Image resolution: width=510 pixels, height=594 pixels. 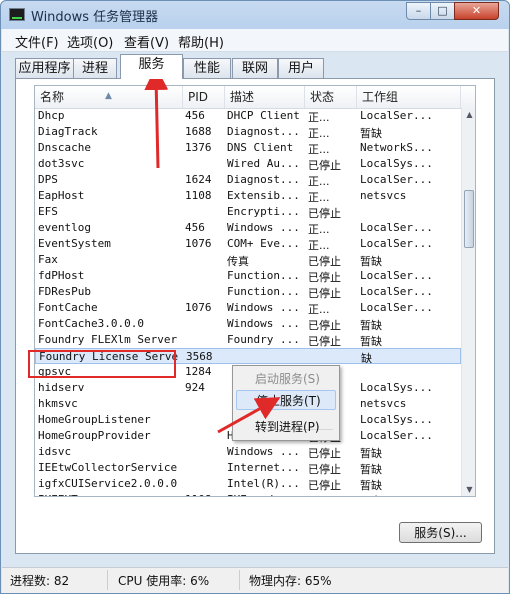 I want to click on tab-networking: 联网, so click(x=255, y=68).